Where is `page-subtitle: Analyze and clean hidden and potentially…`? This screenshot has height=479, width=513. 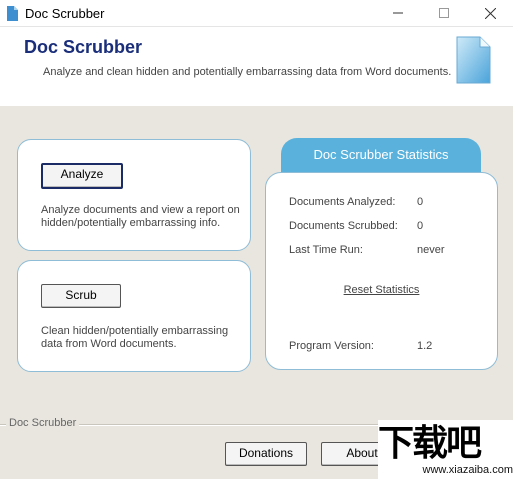
page-subtitle: Analyze and clean hidden and potentially… is located at coordinates (247, 72).